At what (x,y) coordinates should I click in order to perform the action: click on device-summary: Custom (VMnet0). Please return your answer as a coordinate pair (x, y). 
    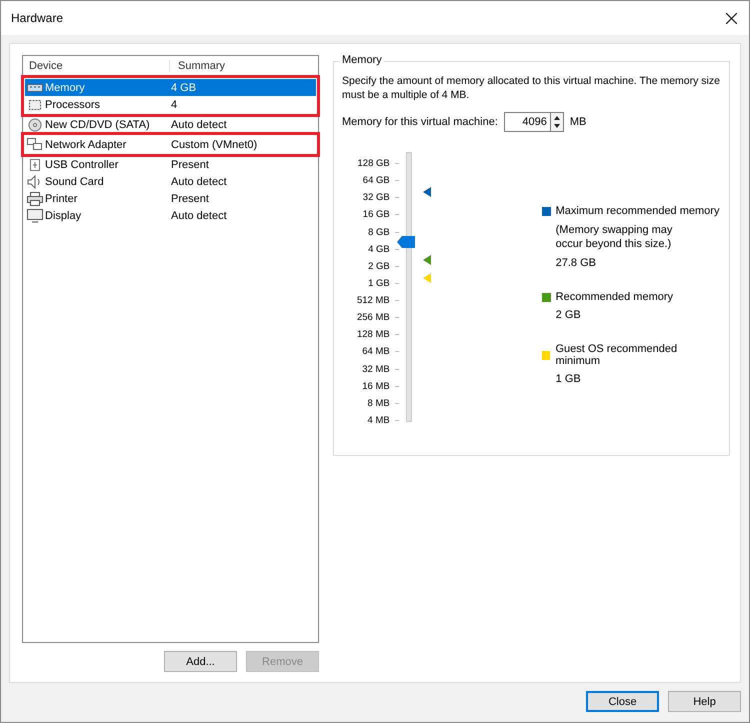
    Looking at the image, I should click on (214, 144).